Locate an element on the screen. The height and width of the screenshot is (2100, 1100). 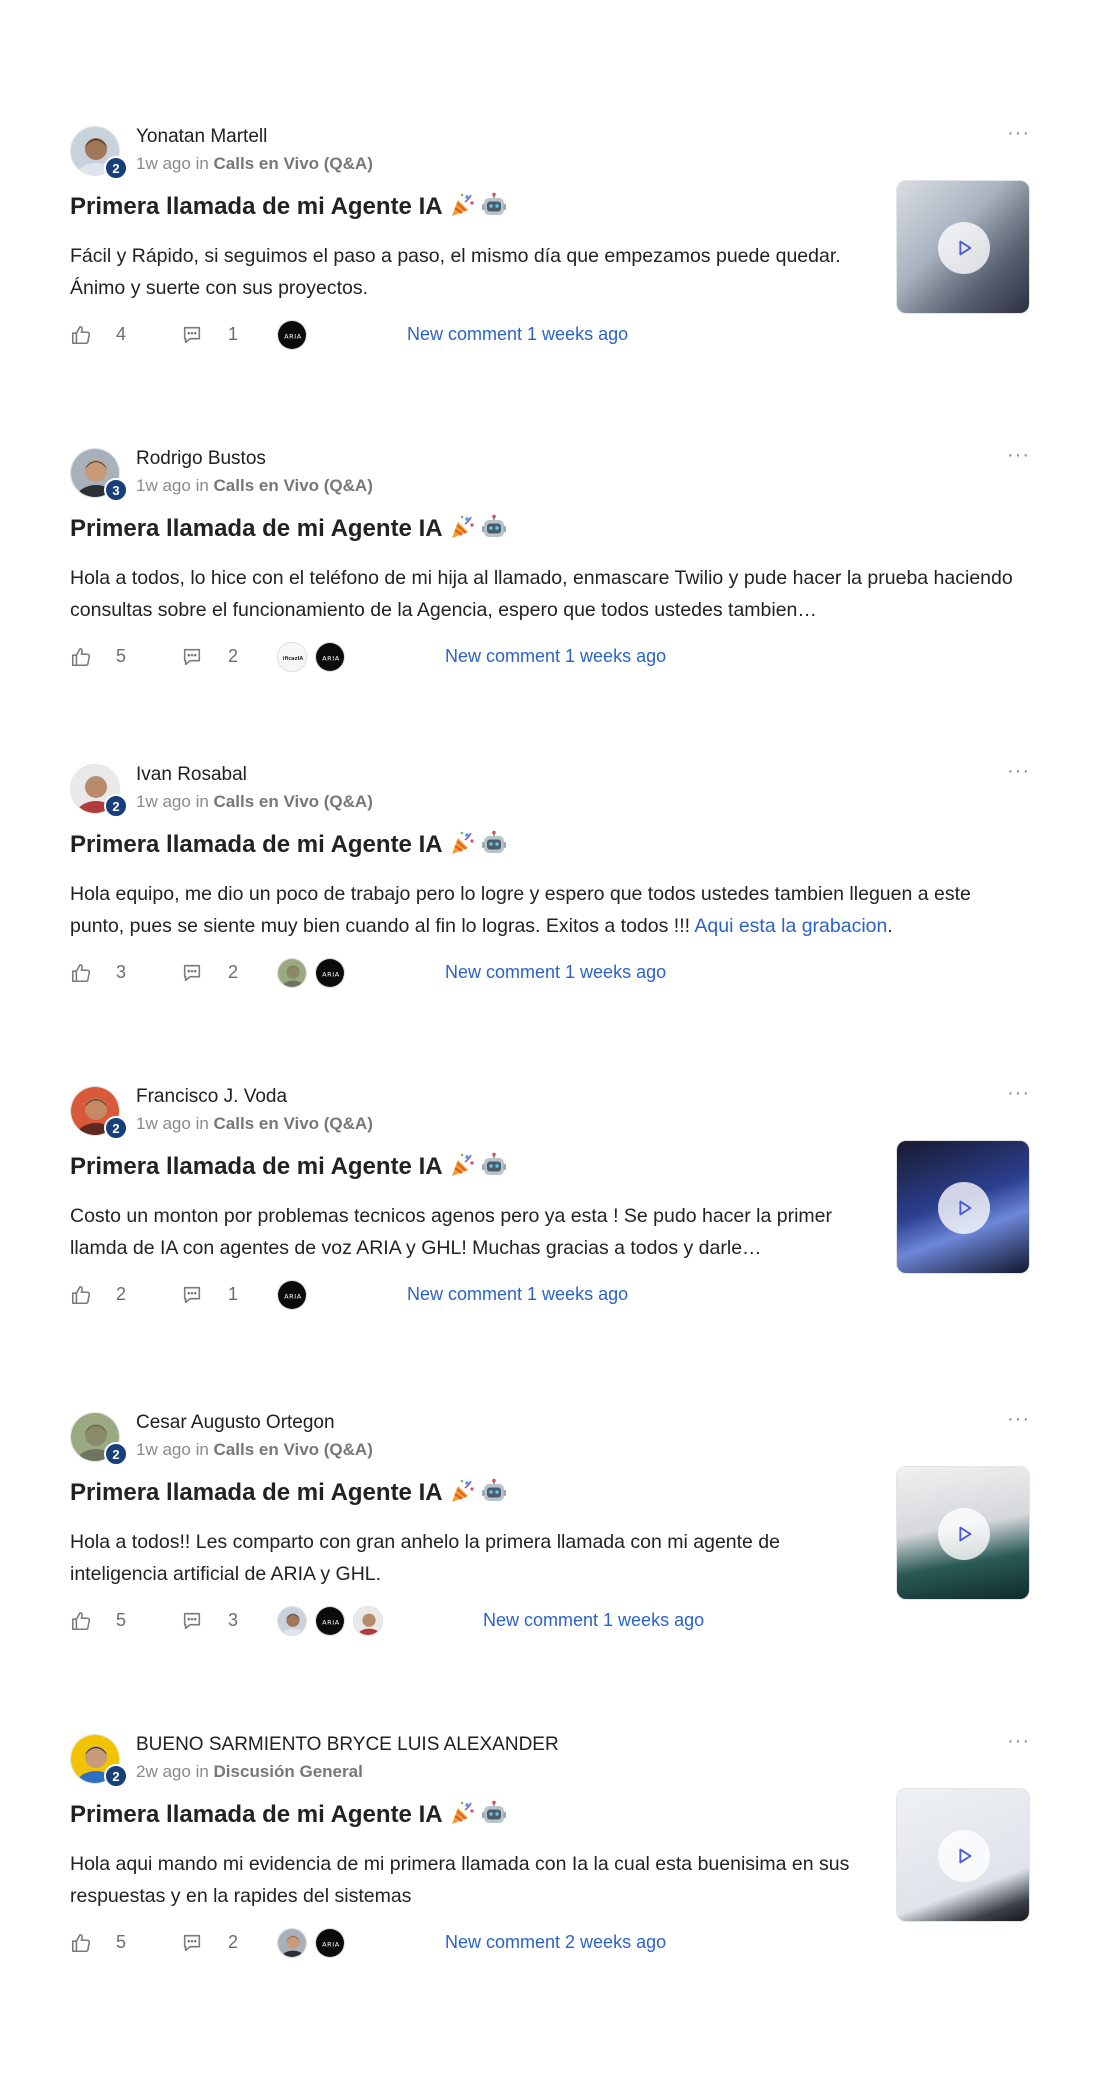
post-meta: 1w ago in Calls en Vivo (Q&A) is located at coordinates (254, 802).